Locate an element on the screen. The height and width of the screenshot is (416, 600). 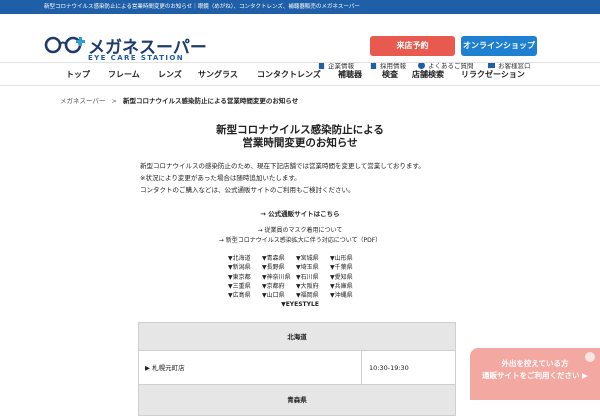
nav-item-sunglasses: サングラス is located at coordinates (218, 74).